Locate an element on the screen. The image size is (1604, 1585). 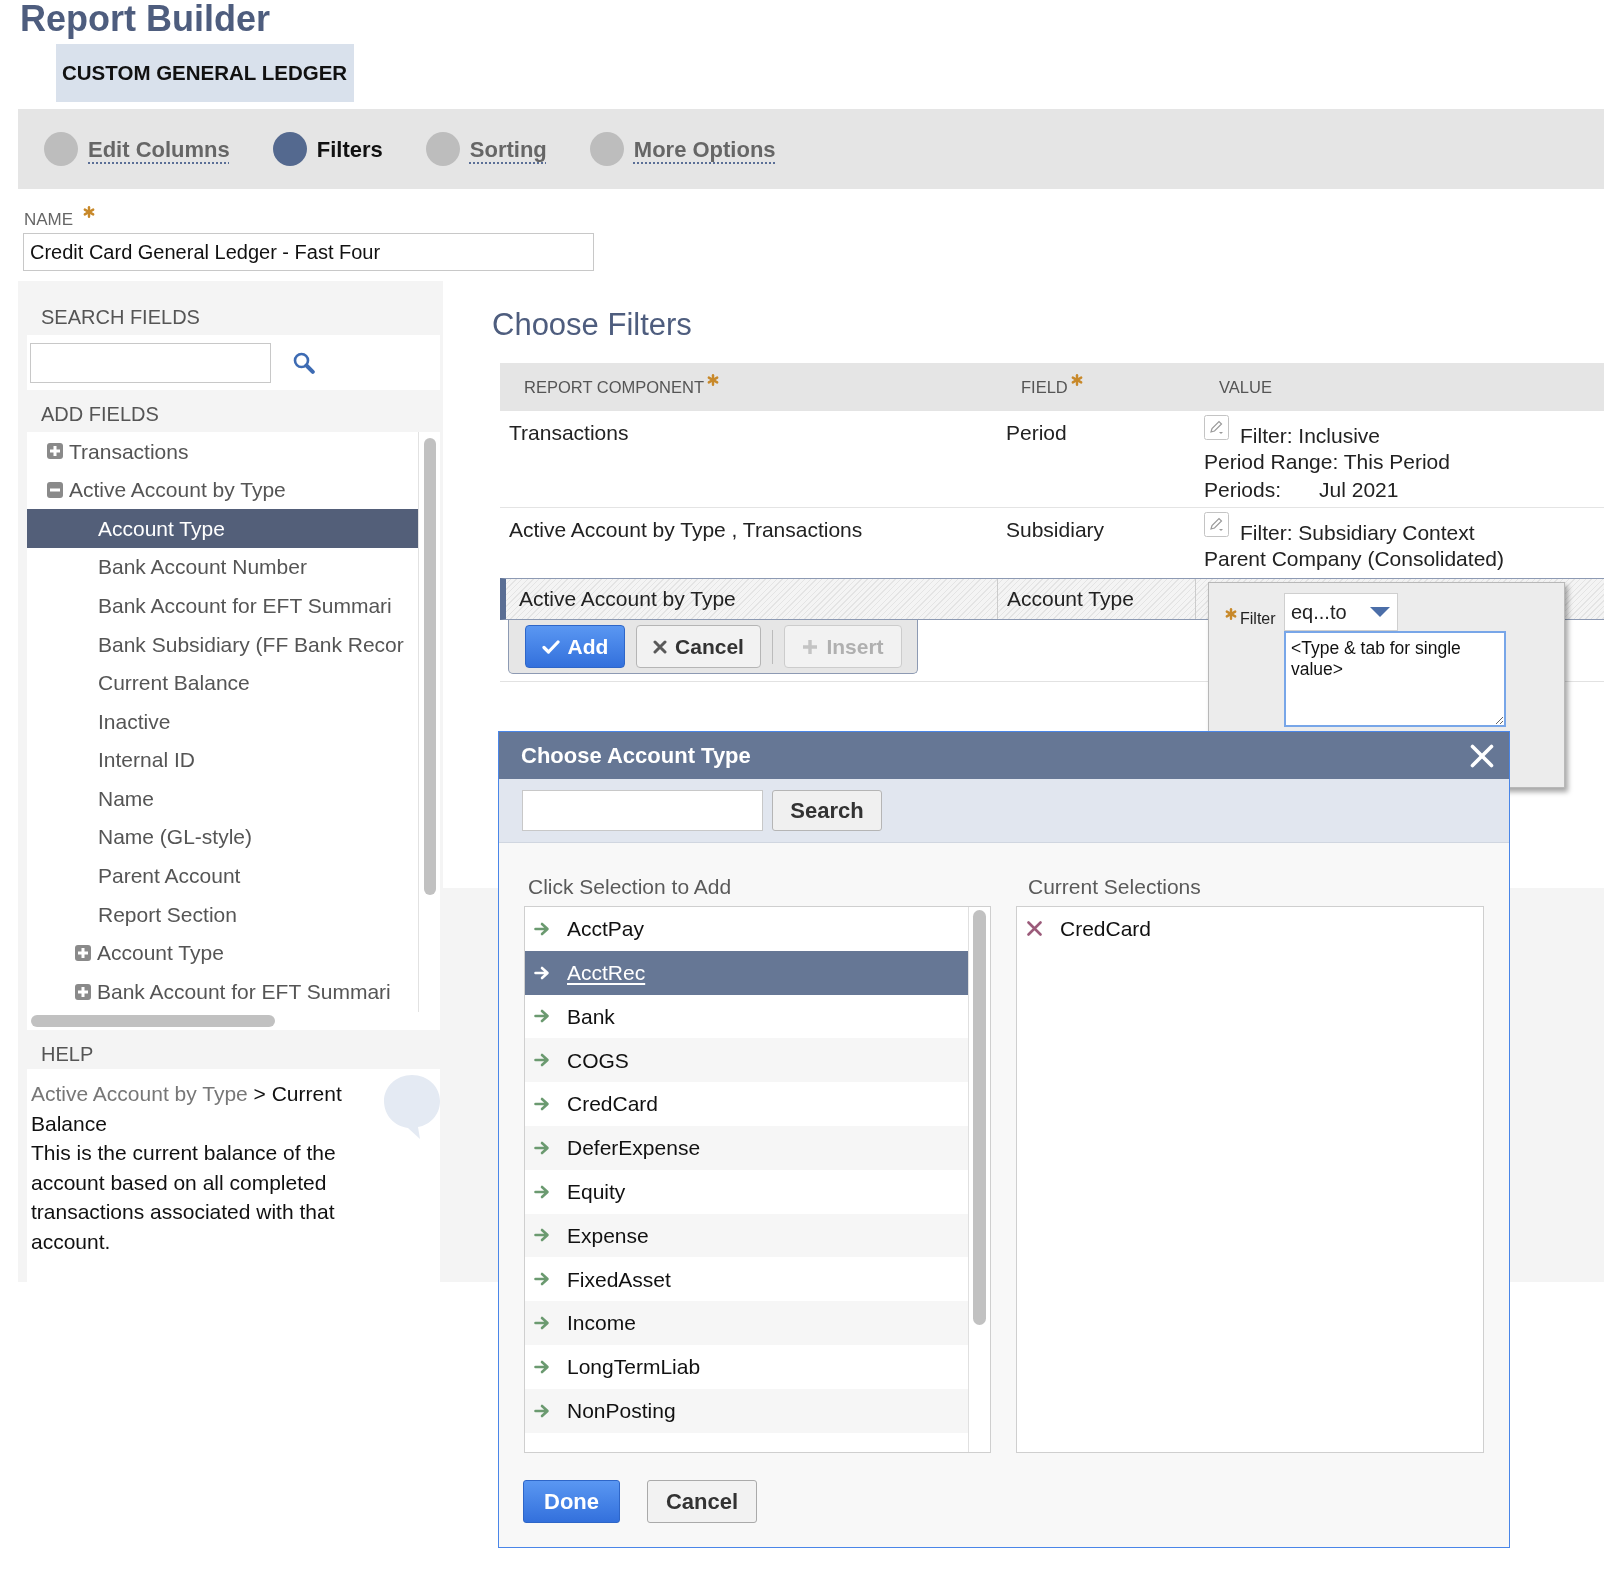
step-tab: More Options is located at coordinates (682, 149).